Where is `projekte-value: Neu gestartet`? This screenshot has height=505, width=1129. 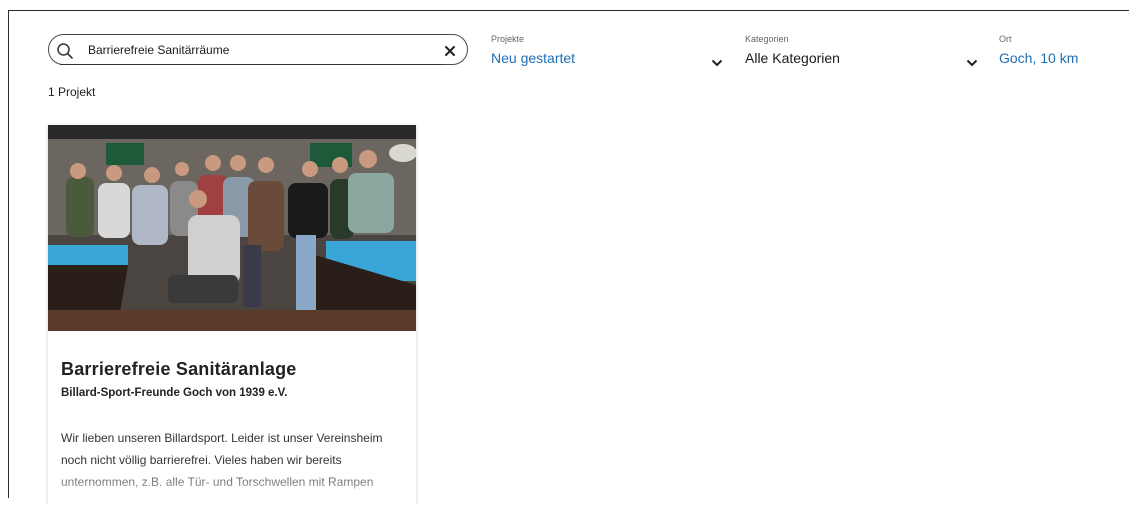
projekte-value: Neu gestartet is located at coordinates (533, 58).